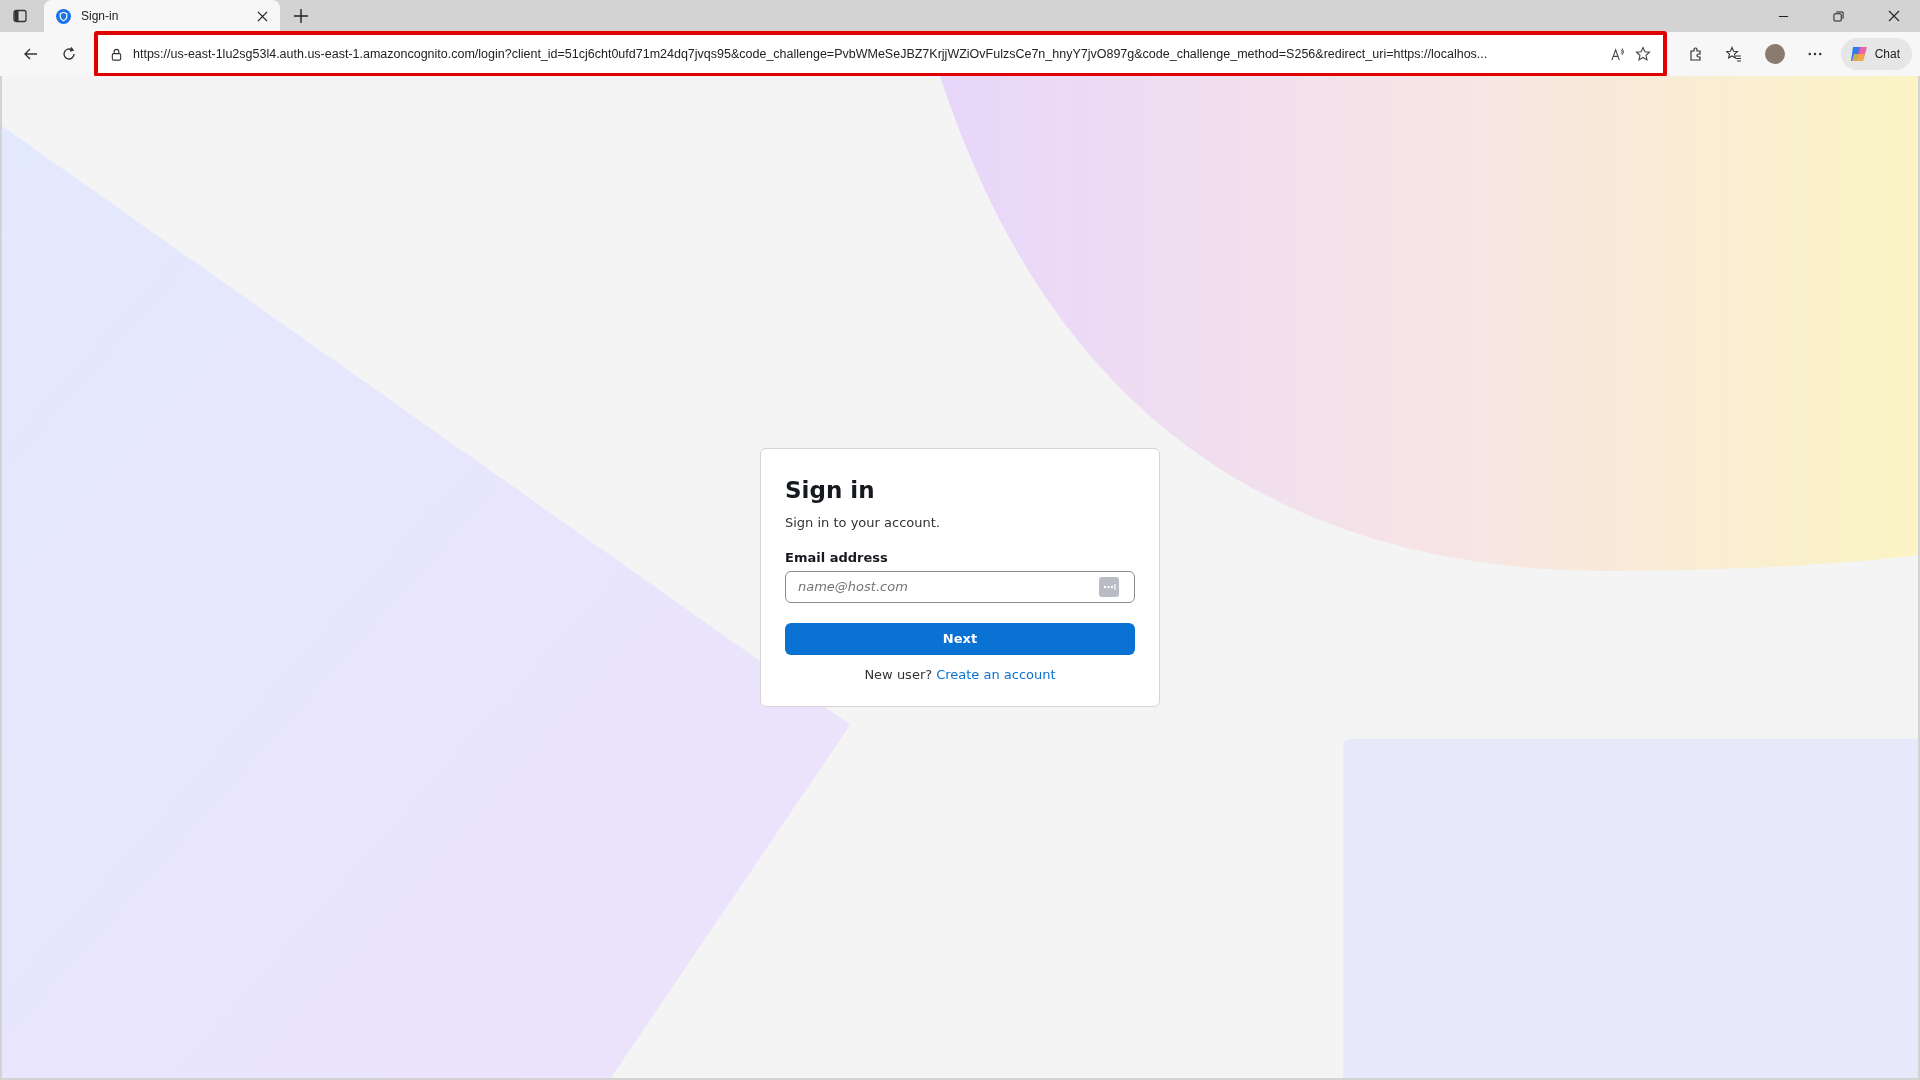 The height and width of the screenshot is (1080, 1920). What do you see at coordinates (830, 489) in the screenshot?
I see `card-title: Sign in` at bounding box center [830, 489].